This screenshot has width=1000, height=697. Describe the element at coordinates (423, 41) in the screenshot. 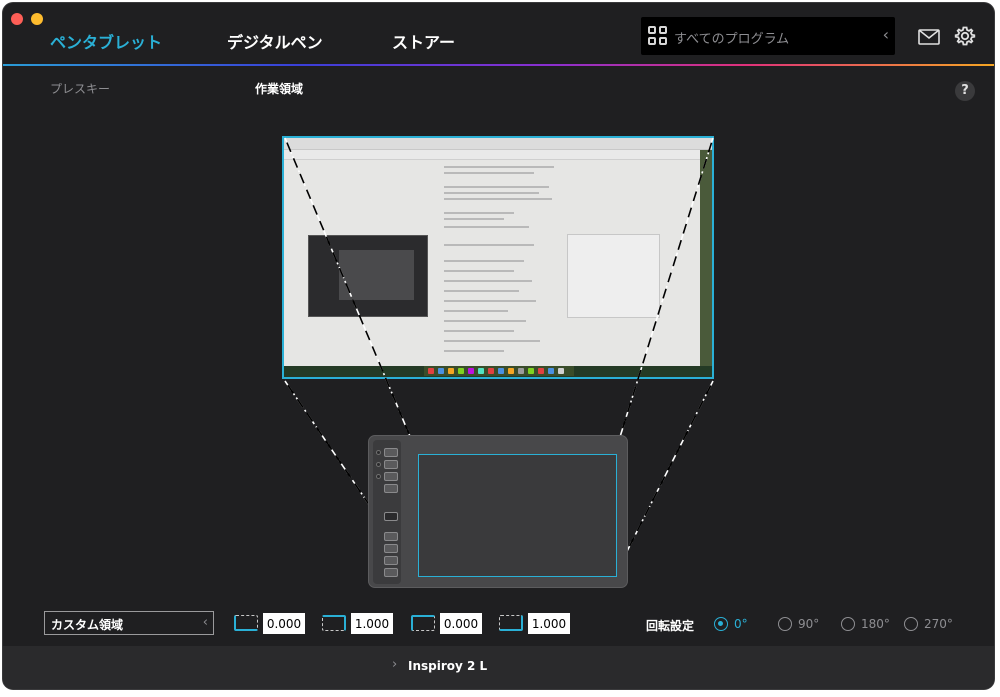

I see `tab-store: ストアー` at that location.